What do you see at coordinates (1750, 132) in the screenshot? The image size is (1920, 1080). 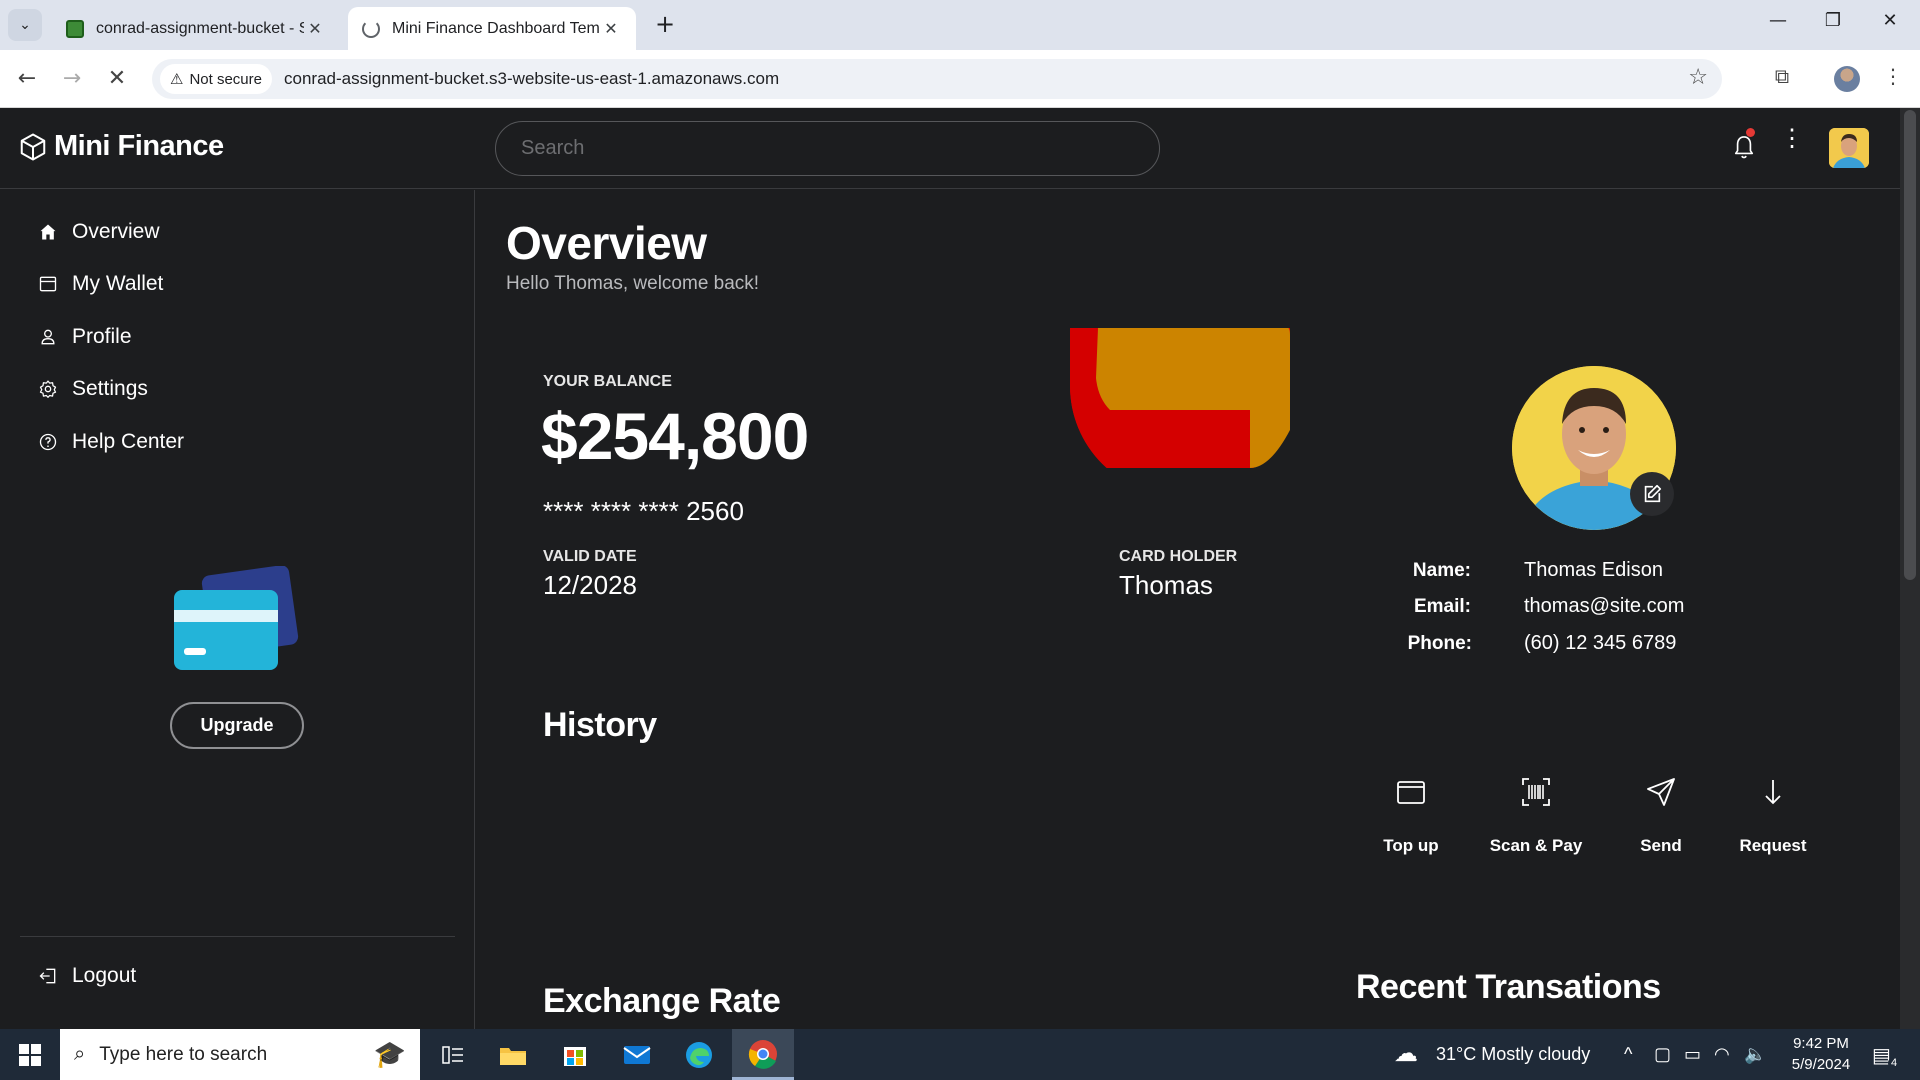 I see `notification-dot` at bounding box center [1750, 132].